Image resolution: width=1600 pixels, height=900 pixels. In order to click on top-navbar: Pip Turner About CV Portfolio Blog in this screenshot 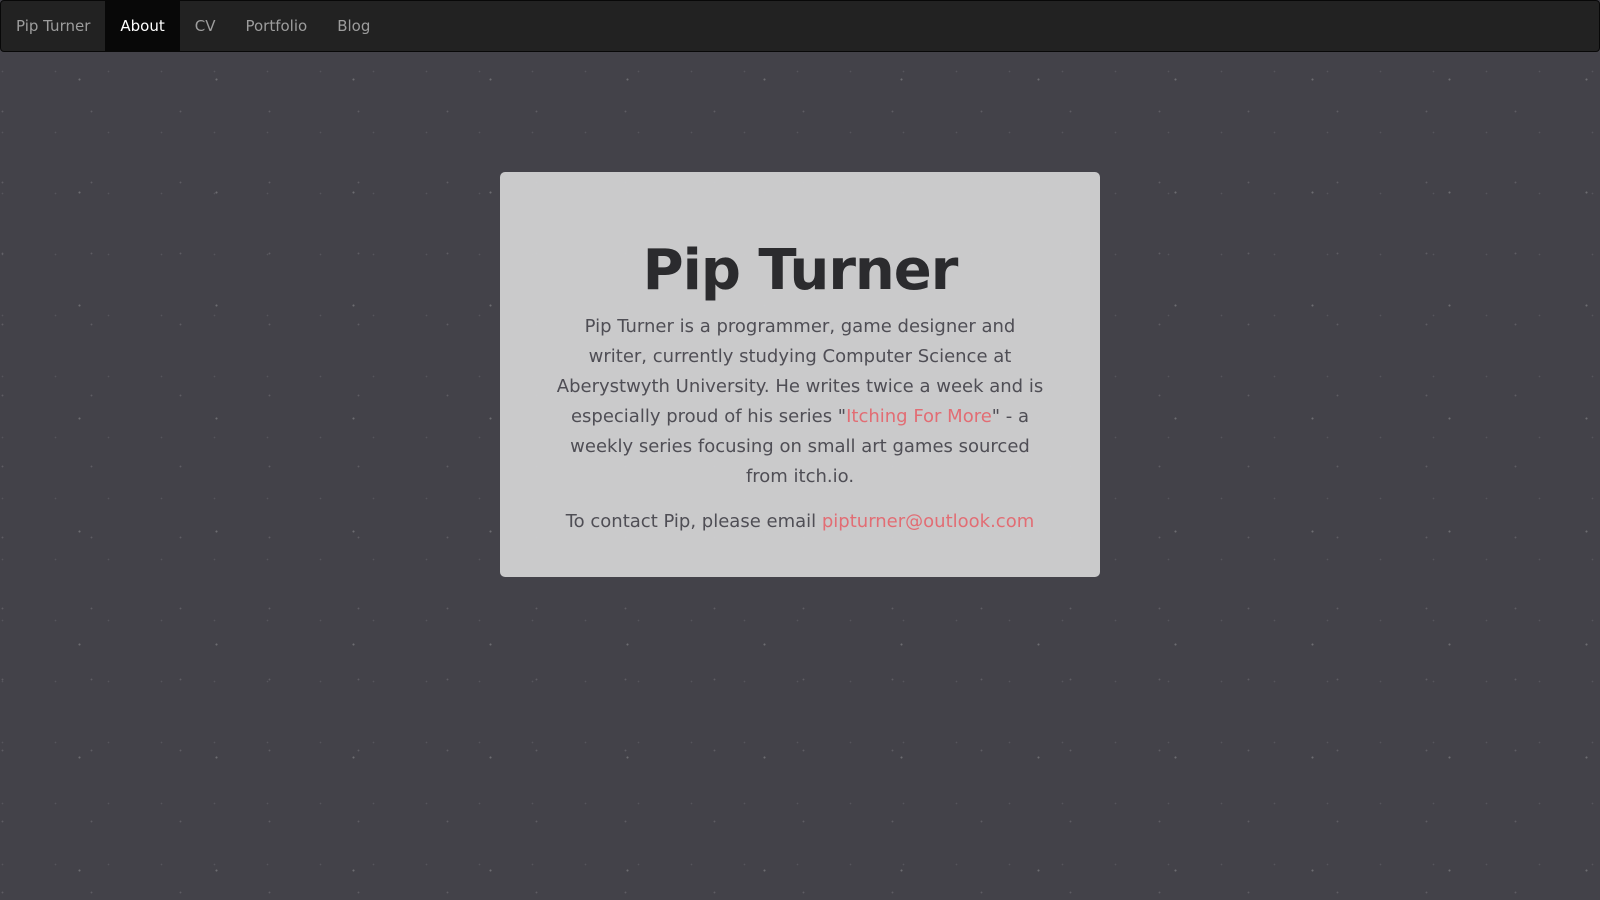, I will do `click(800, 26)`.